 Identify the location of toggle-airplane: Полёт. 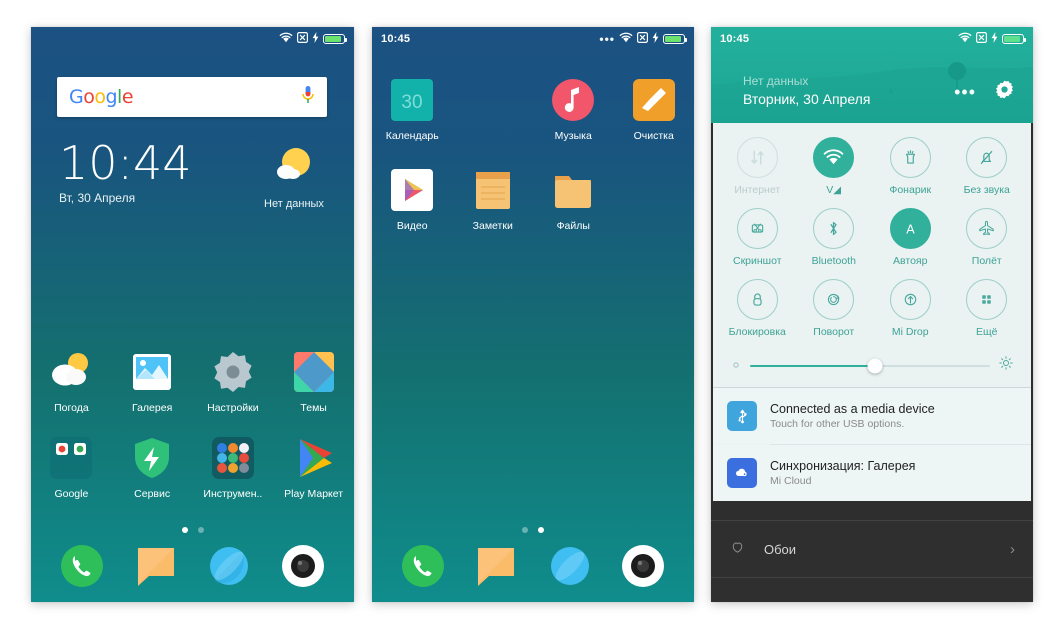
(987, 237).